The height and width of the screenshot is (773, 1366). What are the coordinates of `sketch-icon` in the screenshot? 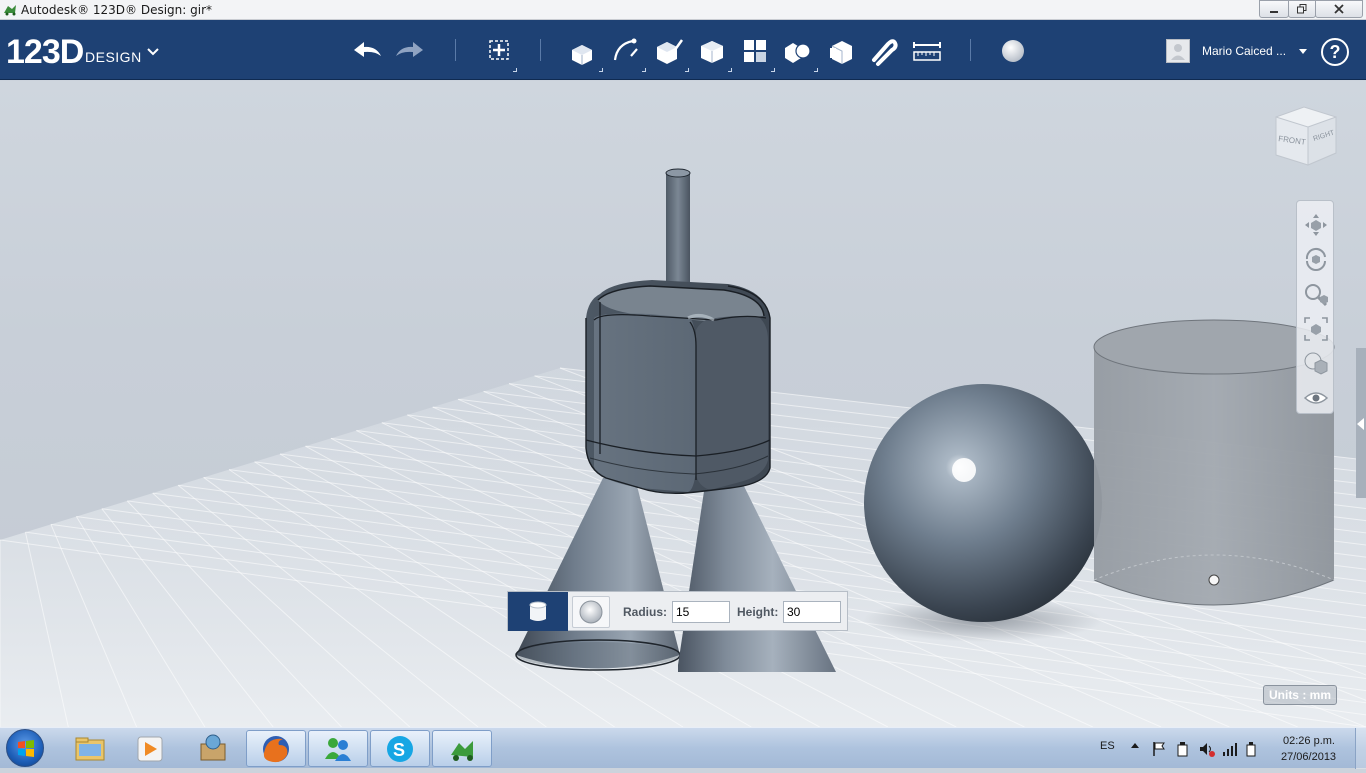 It's located at (626, 51).